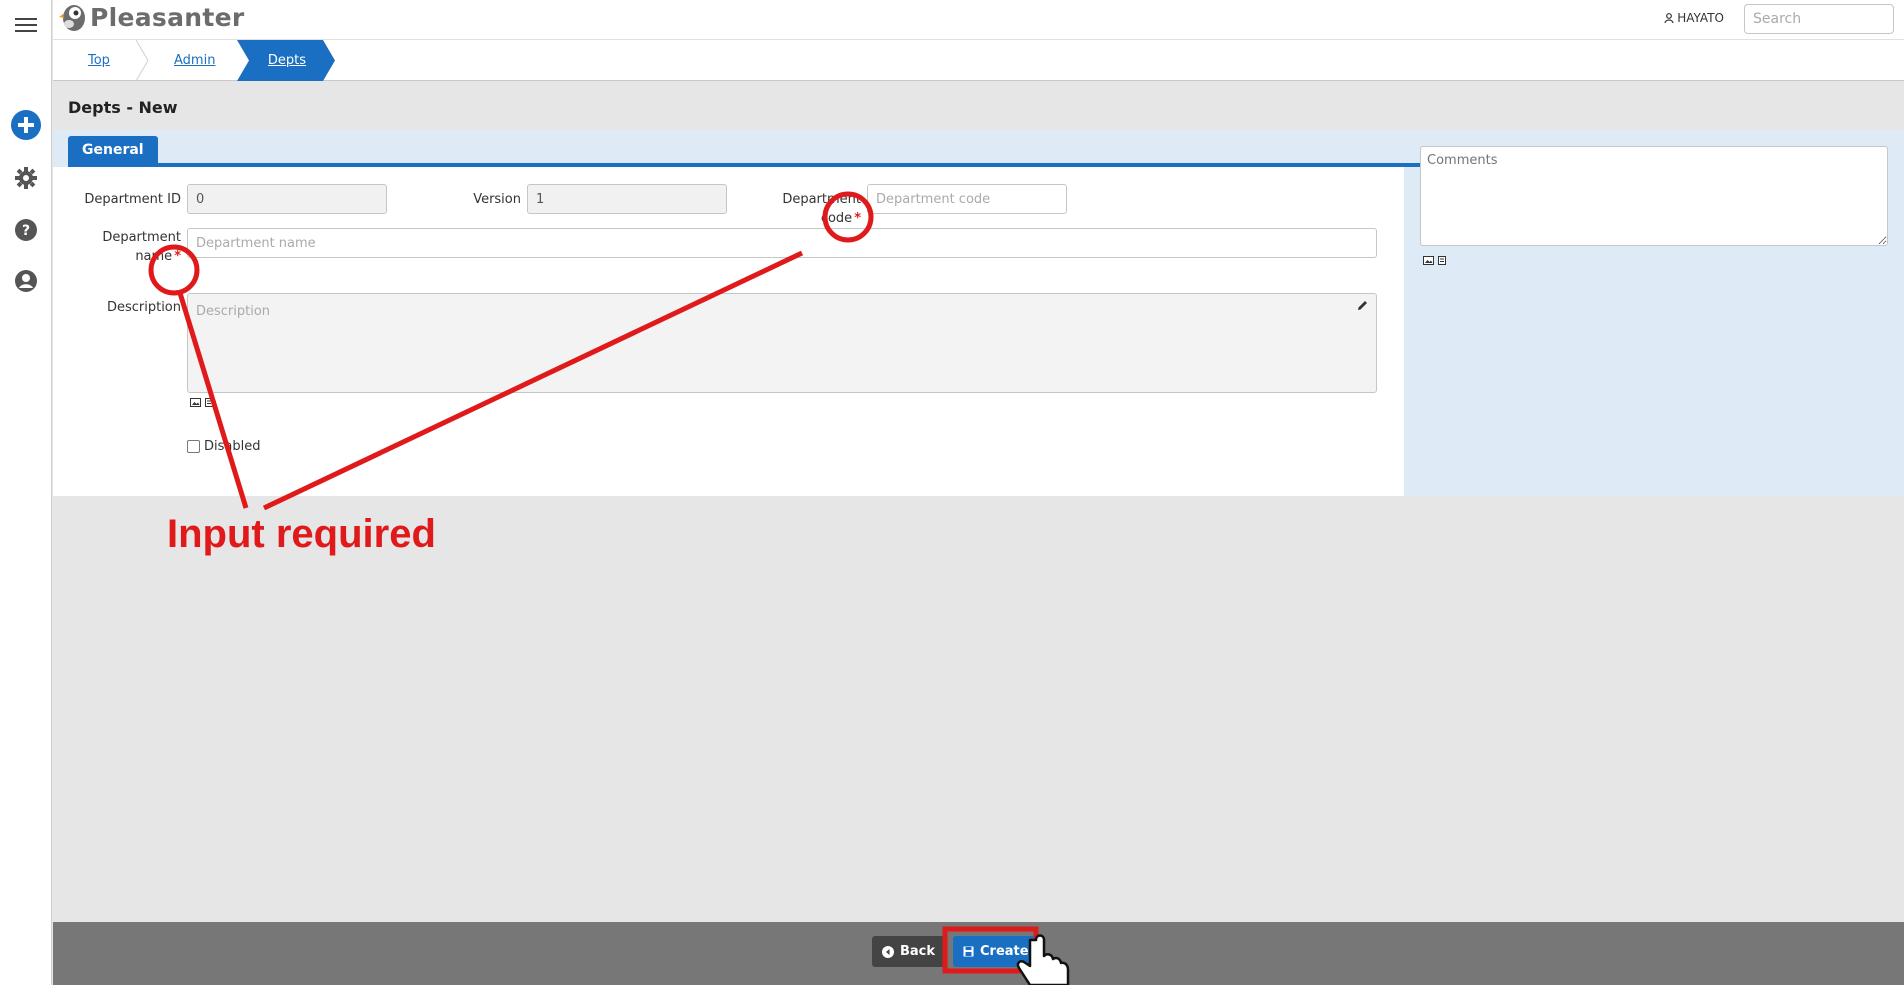 This screenshot has height=985, width=1904. I want to click on logo-icon, so click(72, 18).